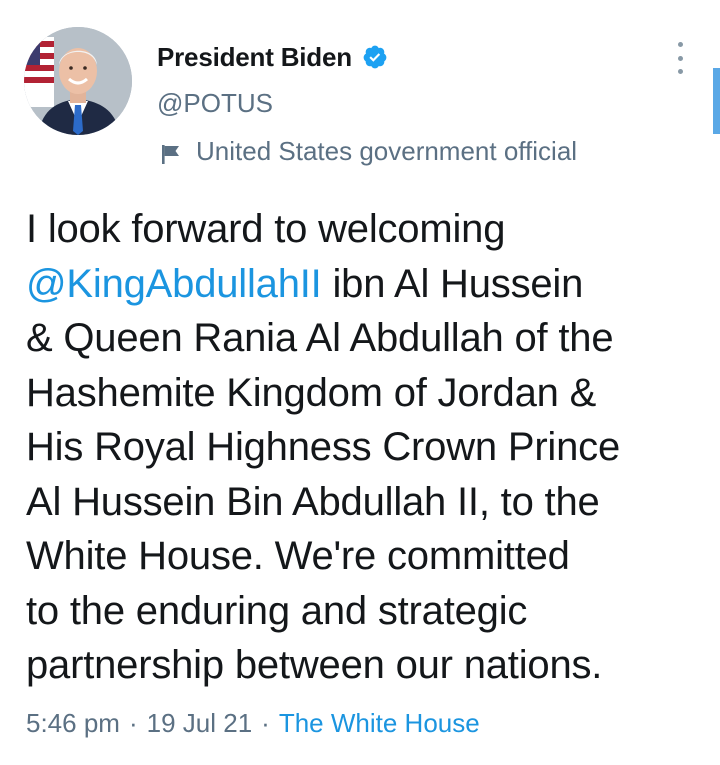 The height and width of the screenshot is (765, 720). What do you see at coordinates (254, 57) in the screenshot?
I see `author-display-name: President Biden` at bounding box center [254, 57].